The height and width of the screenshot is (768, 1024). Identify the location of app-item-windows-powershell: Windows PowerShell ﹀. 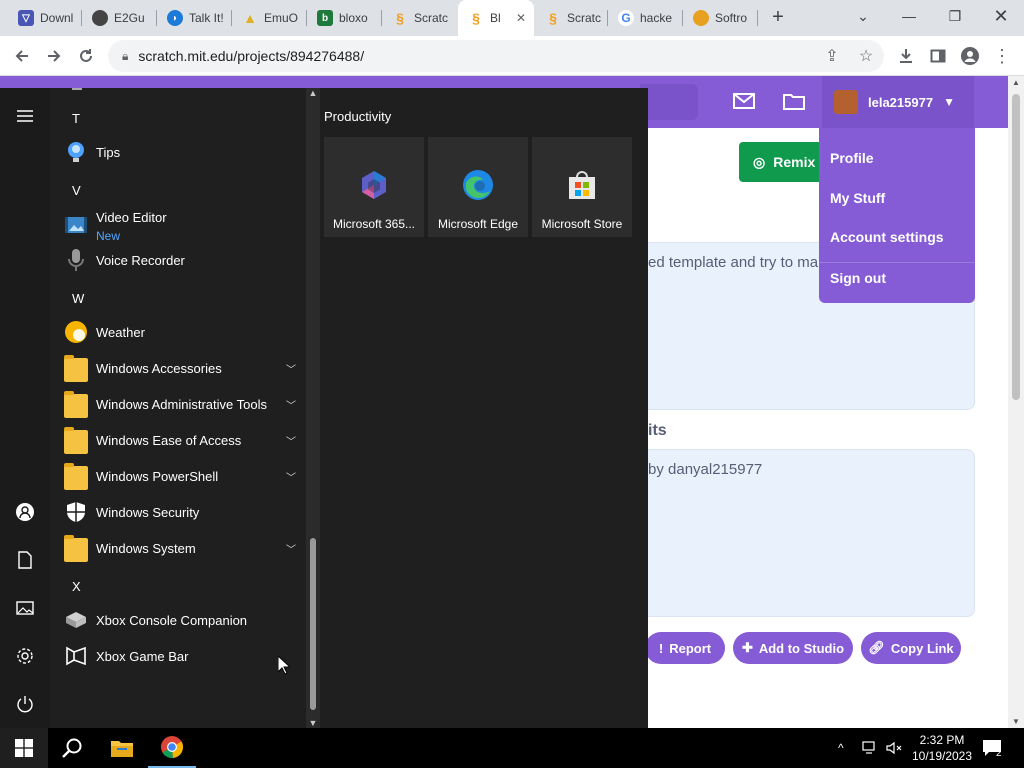
(183, 476).